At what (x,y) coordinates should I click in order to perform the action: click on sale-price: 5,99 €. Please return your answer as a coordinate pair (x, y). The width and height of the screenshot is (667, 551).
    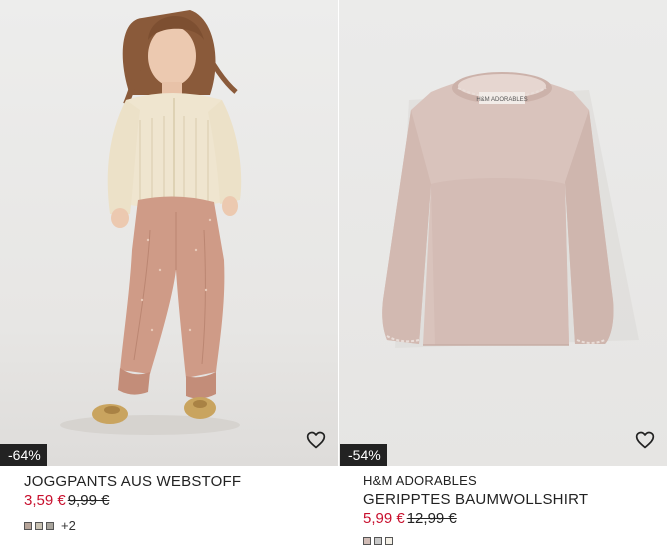
    Looking at the image, I should click on (384, 518).